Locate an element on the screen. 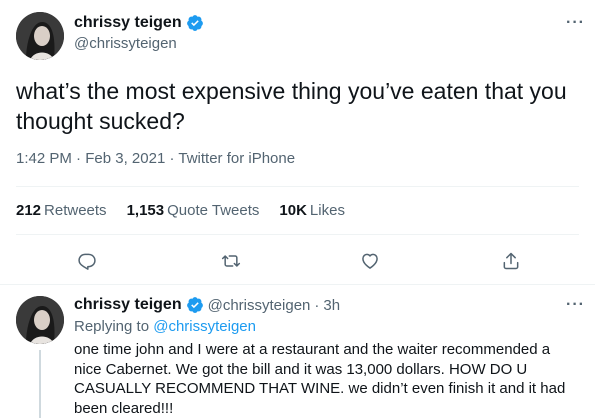 This screenshot has width=595, height=418. share-button is located at coordinates (511, 261).